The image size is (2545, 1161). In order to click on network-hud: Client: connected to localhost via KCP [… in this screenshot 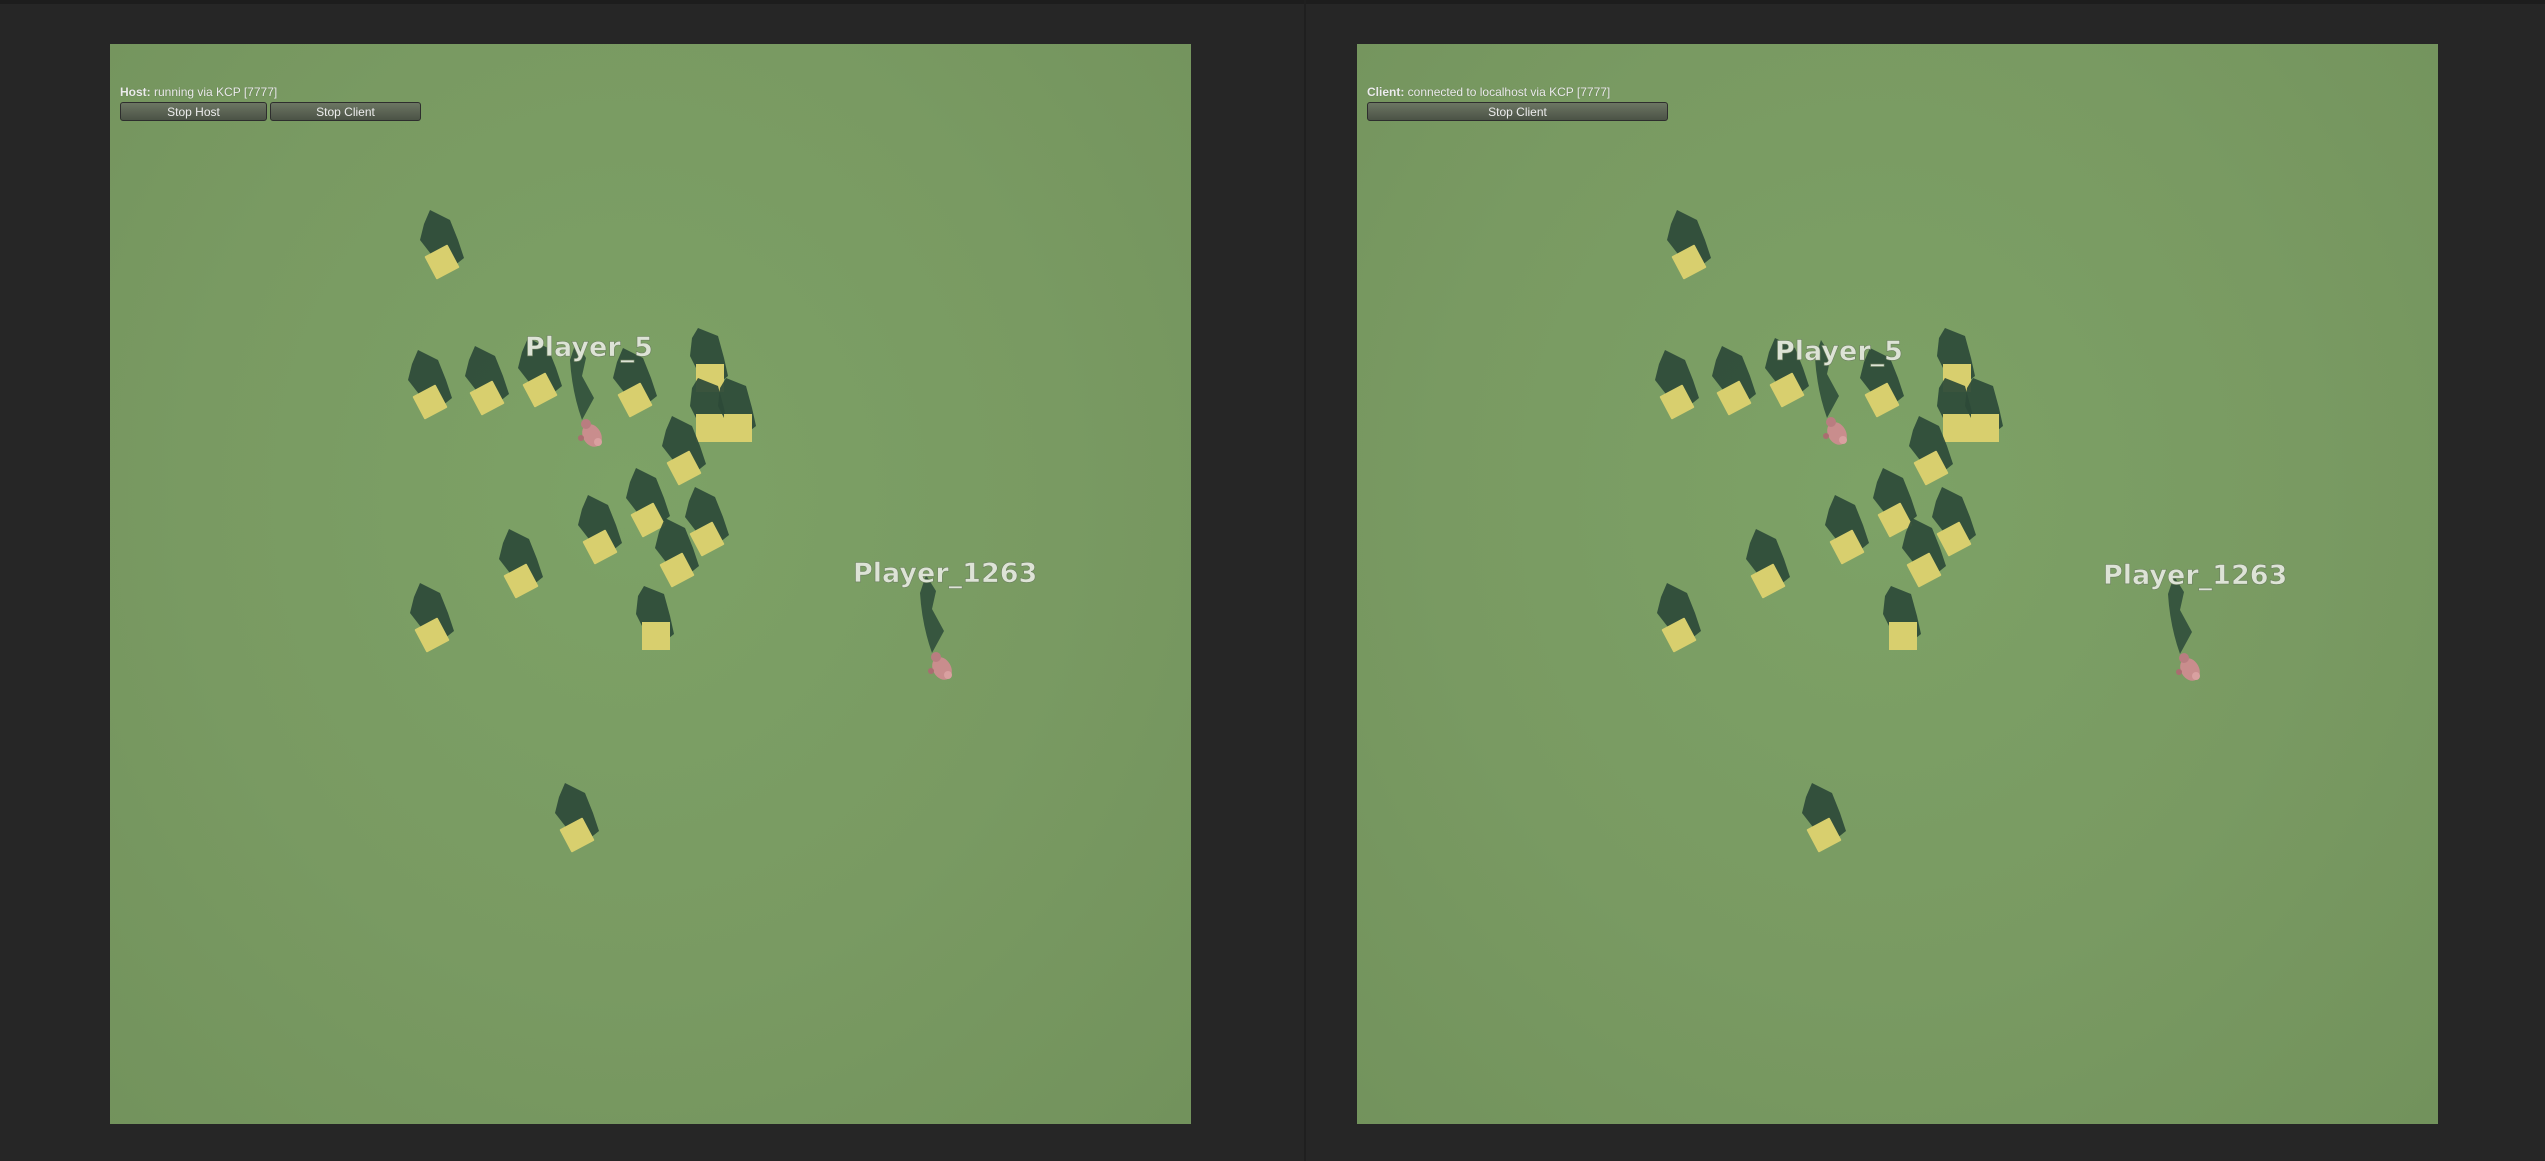, I will do `click(1517, 103)`.